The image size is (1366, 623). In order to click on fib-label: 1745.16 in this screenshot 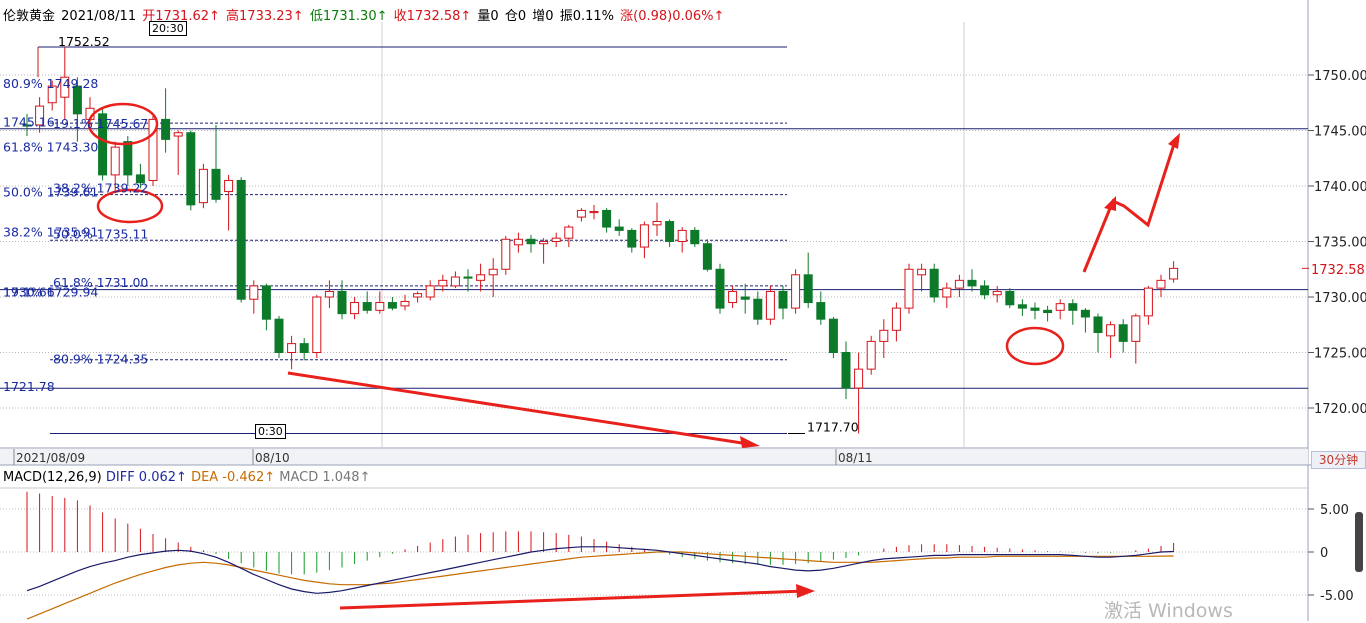, I will do `click(29, 122)`.